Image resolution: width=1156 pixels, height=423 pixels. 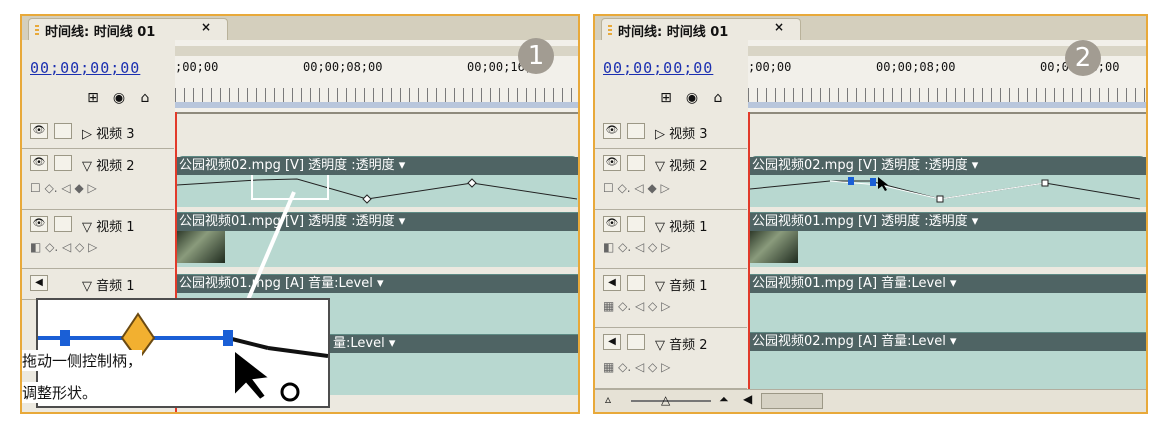 I want to click on track-header-audio1: ◀ ▽ 音频 1 ▦ ◇. ◁ ◇ ▷, so click(x=671, y=298).